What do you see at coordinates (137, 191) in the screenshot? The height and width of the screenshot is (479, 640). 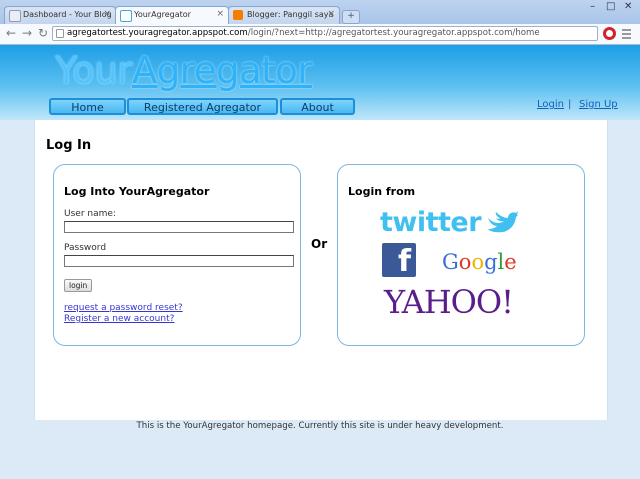 I see `login-form-heading: Log Into YourAgregator` at bounding box center [137, 191].